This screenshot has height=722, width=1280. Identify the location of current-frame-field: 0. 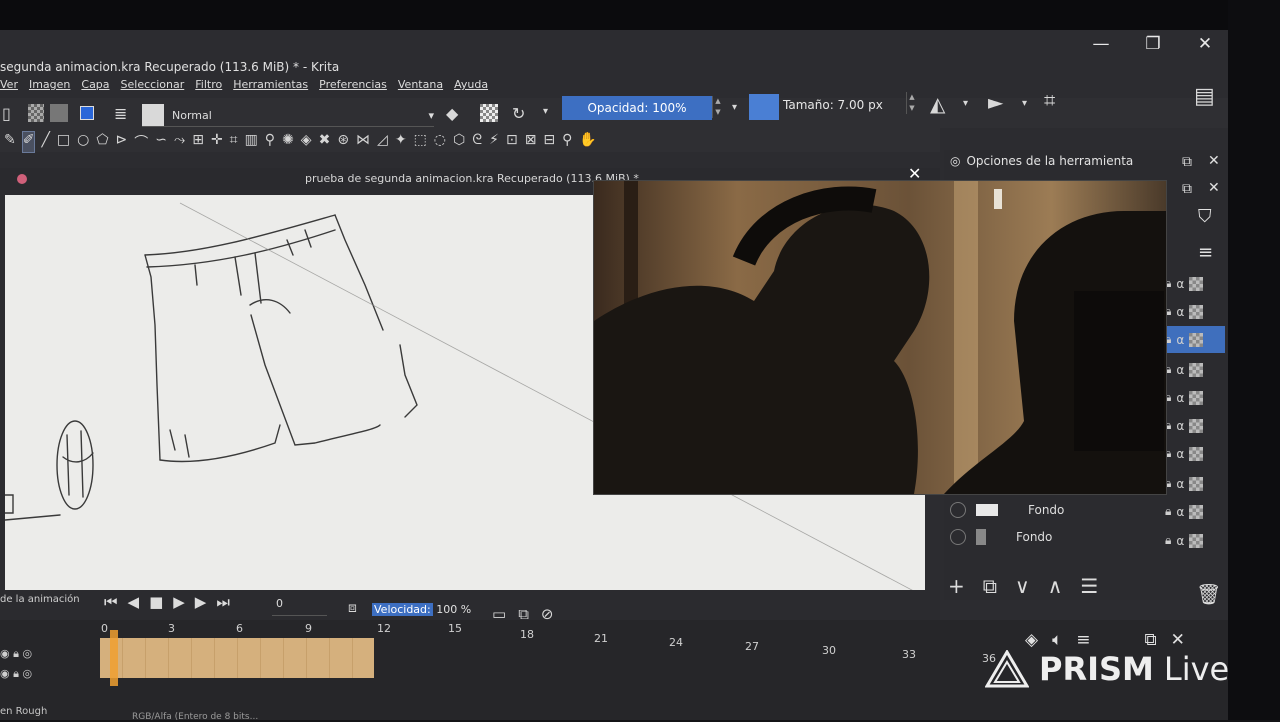
(299, 606).